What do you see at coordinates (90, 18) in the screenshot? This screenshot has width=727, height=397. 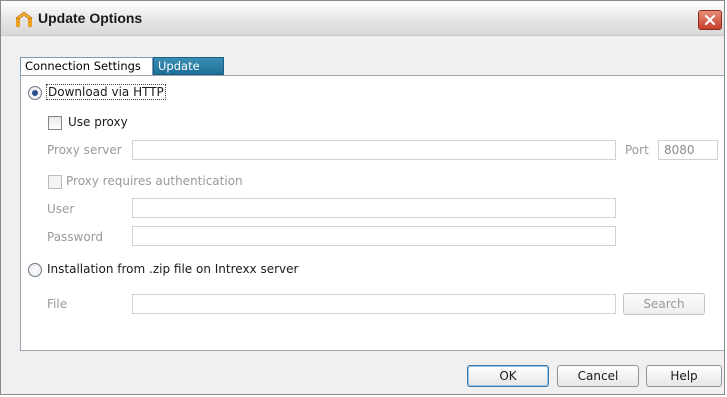 I see `window-title: Update Options` at bounding box center [90, 18].